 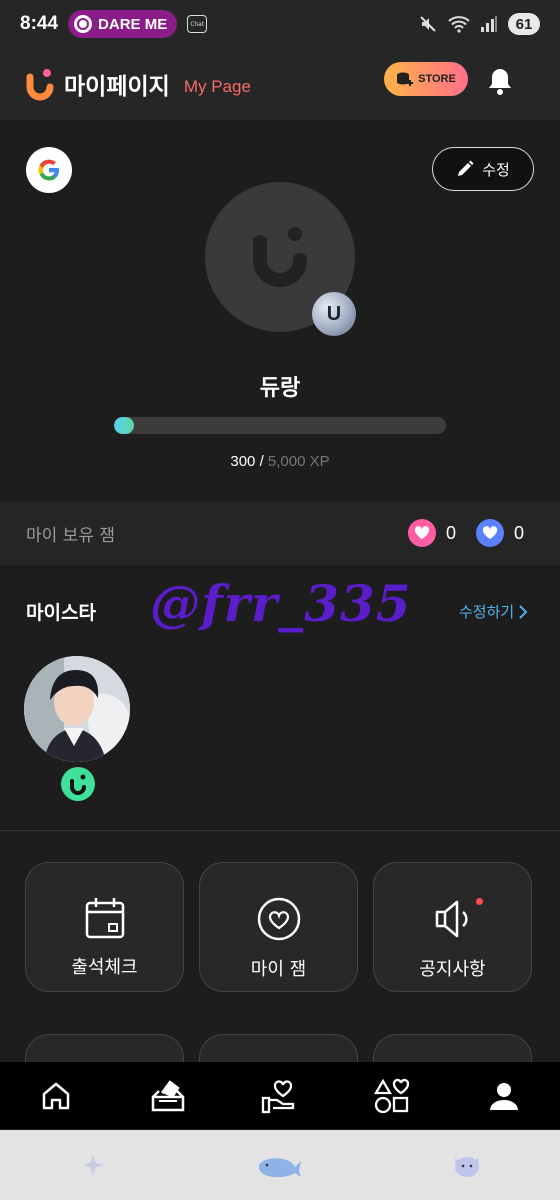 What do you see at coordinates (479, 24) in the screenshot?
I see `status-icons: 61` at bounding box center [479, 24].